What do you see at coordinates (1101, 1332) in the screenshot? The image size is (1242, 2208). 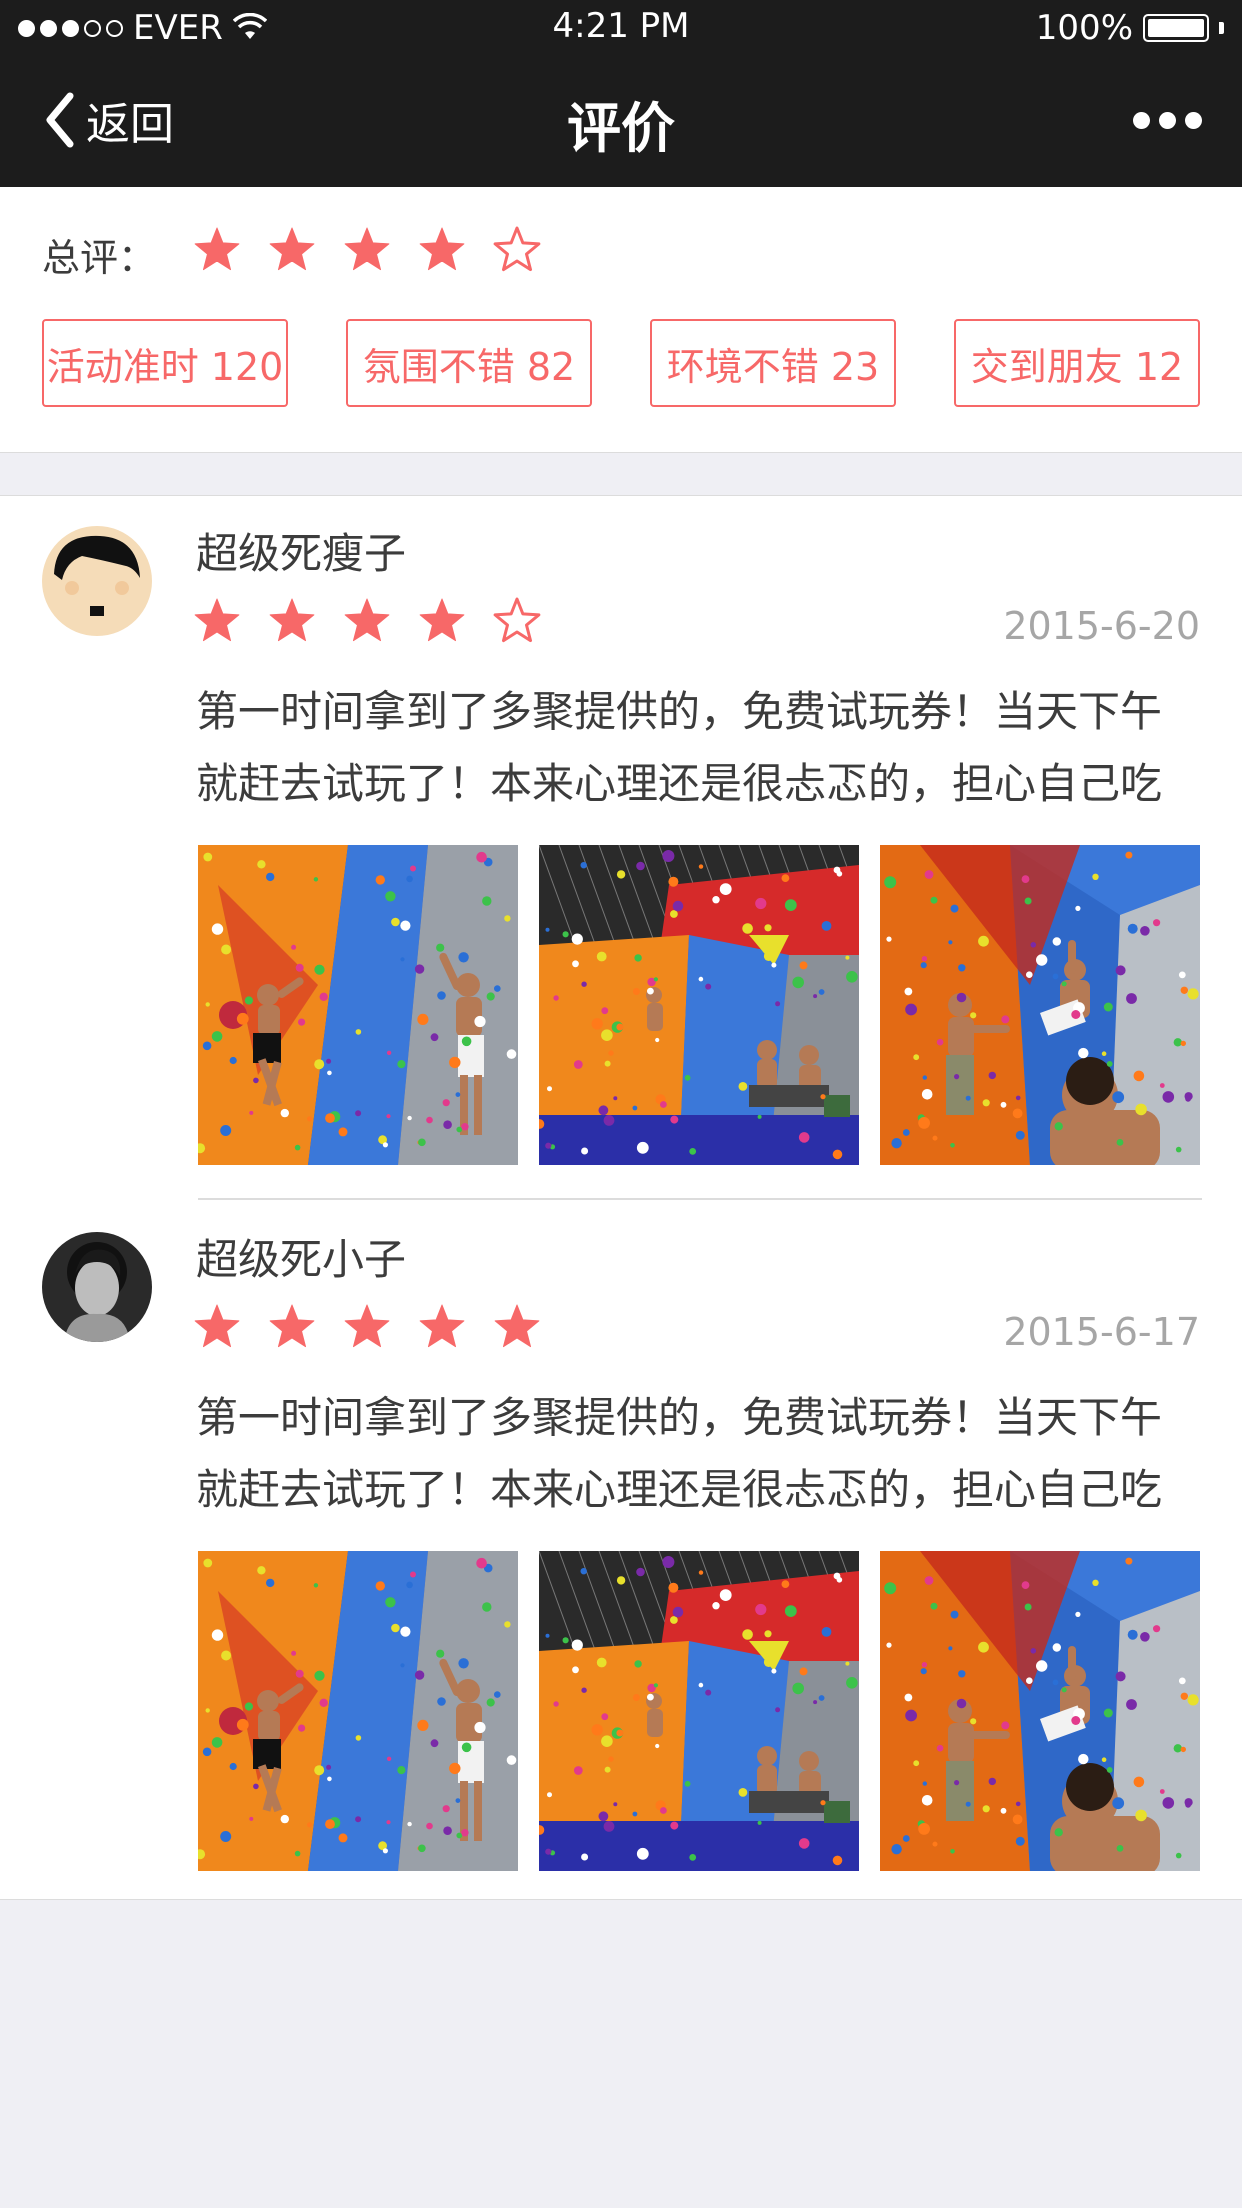 I see `review-date: 2015-6-17` at bounding box center [1101, 1332].